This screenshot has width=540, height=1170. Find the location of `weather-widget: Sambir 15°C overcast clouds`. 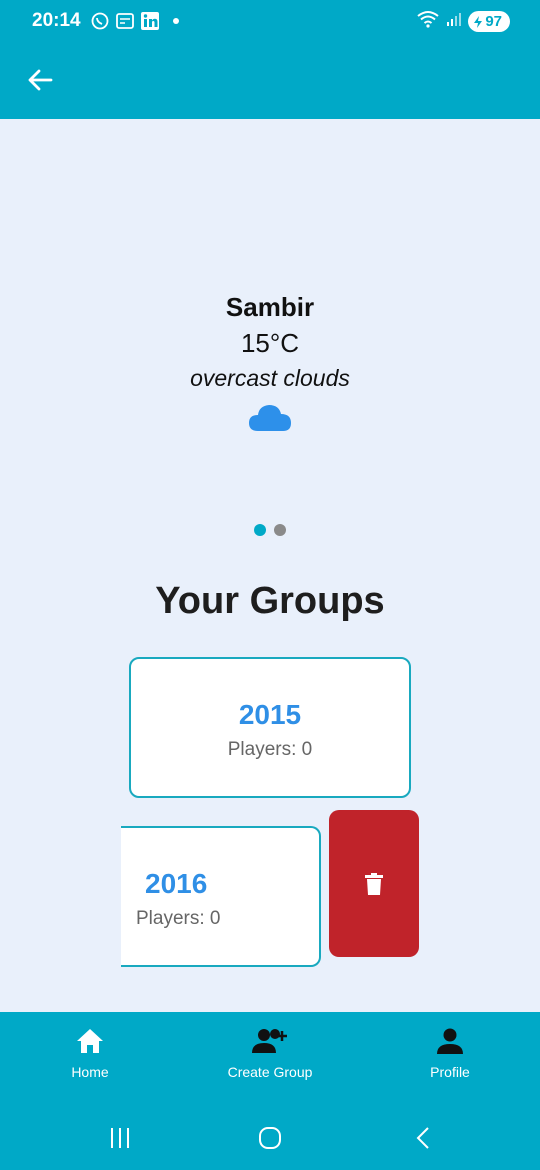

weather-widget: Sambir 15°C overcast clouds is located at coordinates (270, 361).